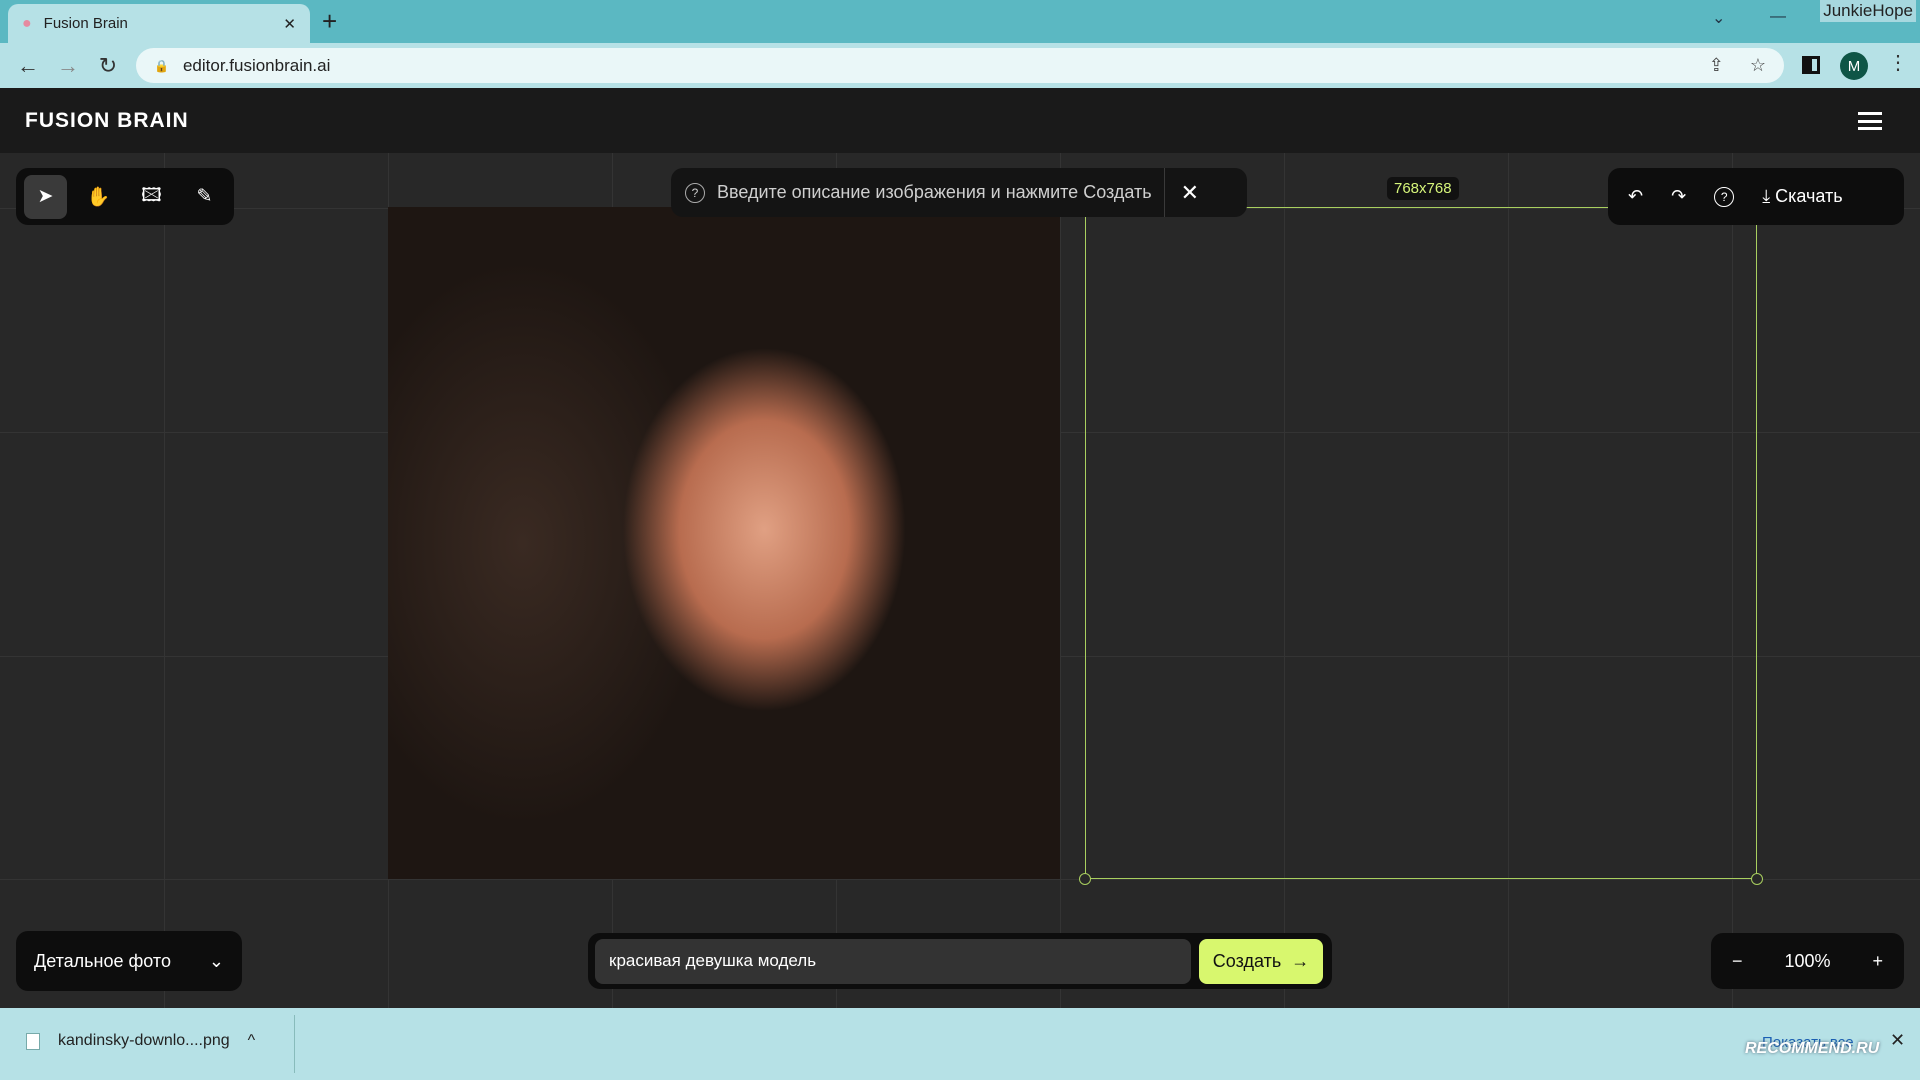 This screenshot has height=1080, width=1920. What do you see at coordinates (1737, 961) in the screenshot?
I see `zoom-out-button: −` at bounding box center [1737, 961].